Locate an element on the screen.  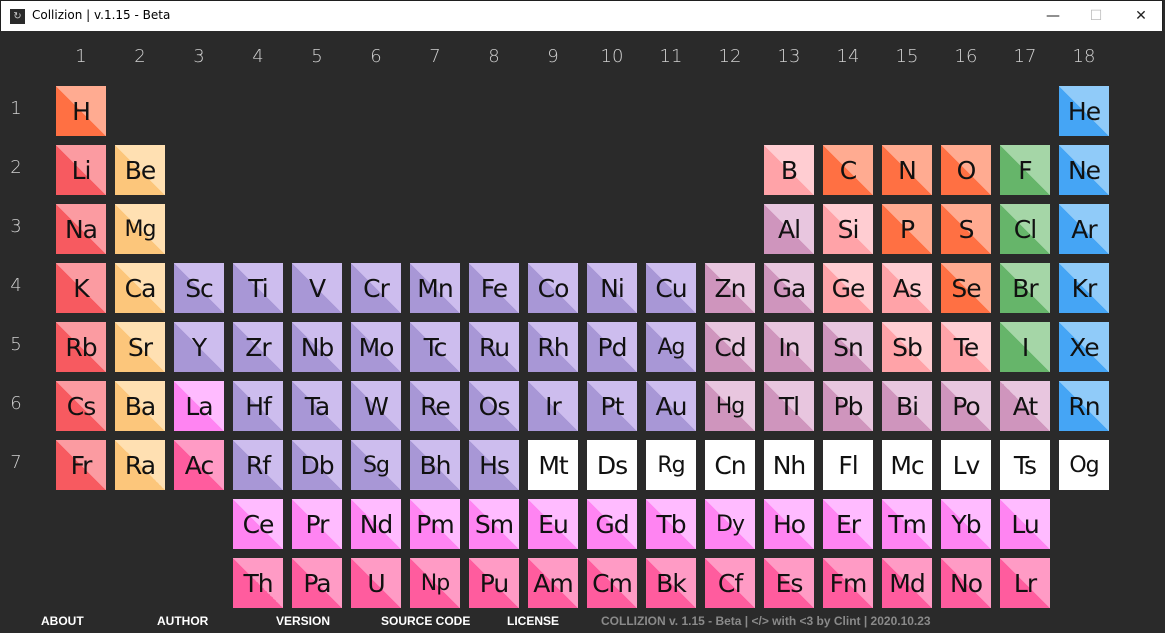
element-y: Y is located at coordinates (199, 347).